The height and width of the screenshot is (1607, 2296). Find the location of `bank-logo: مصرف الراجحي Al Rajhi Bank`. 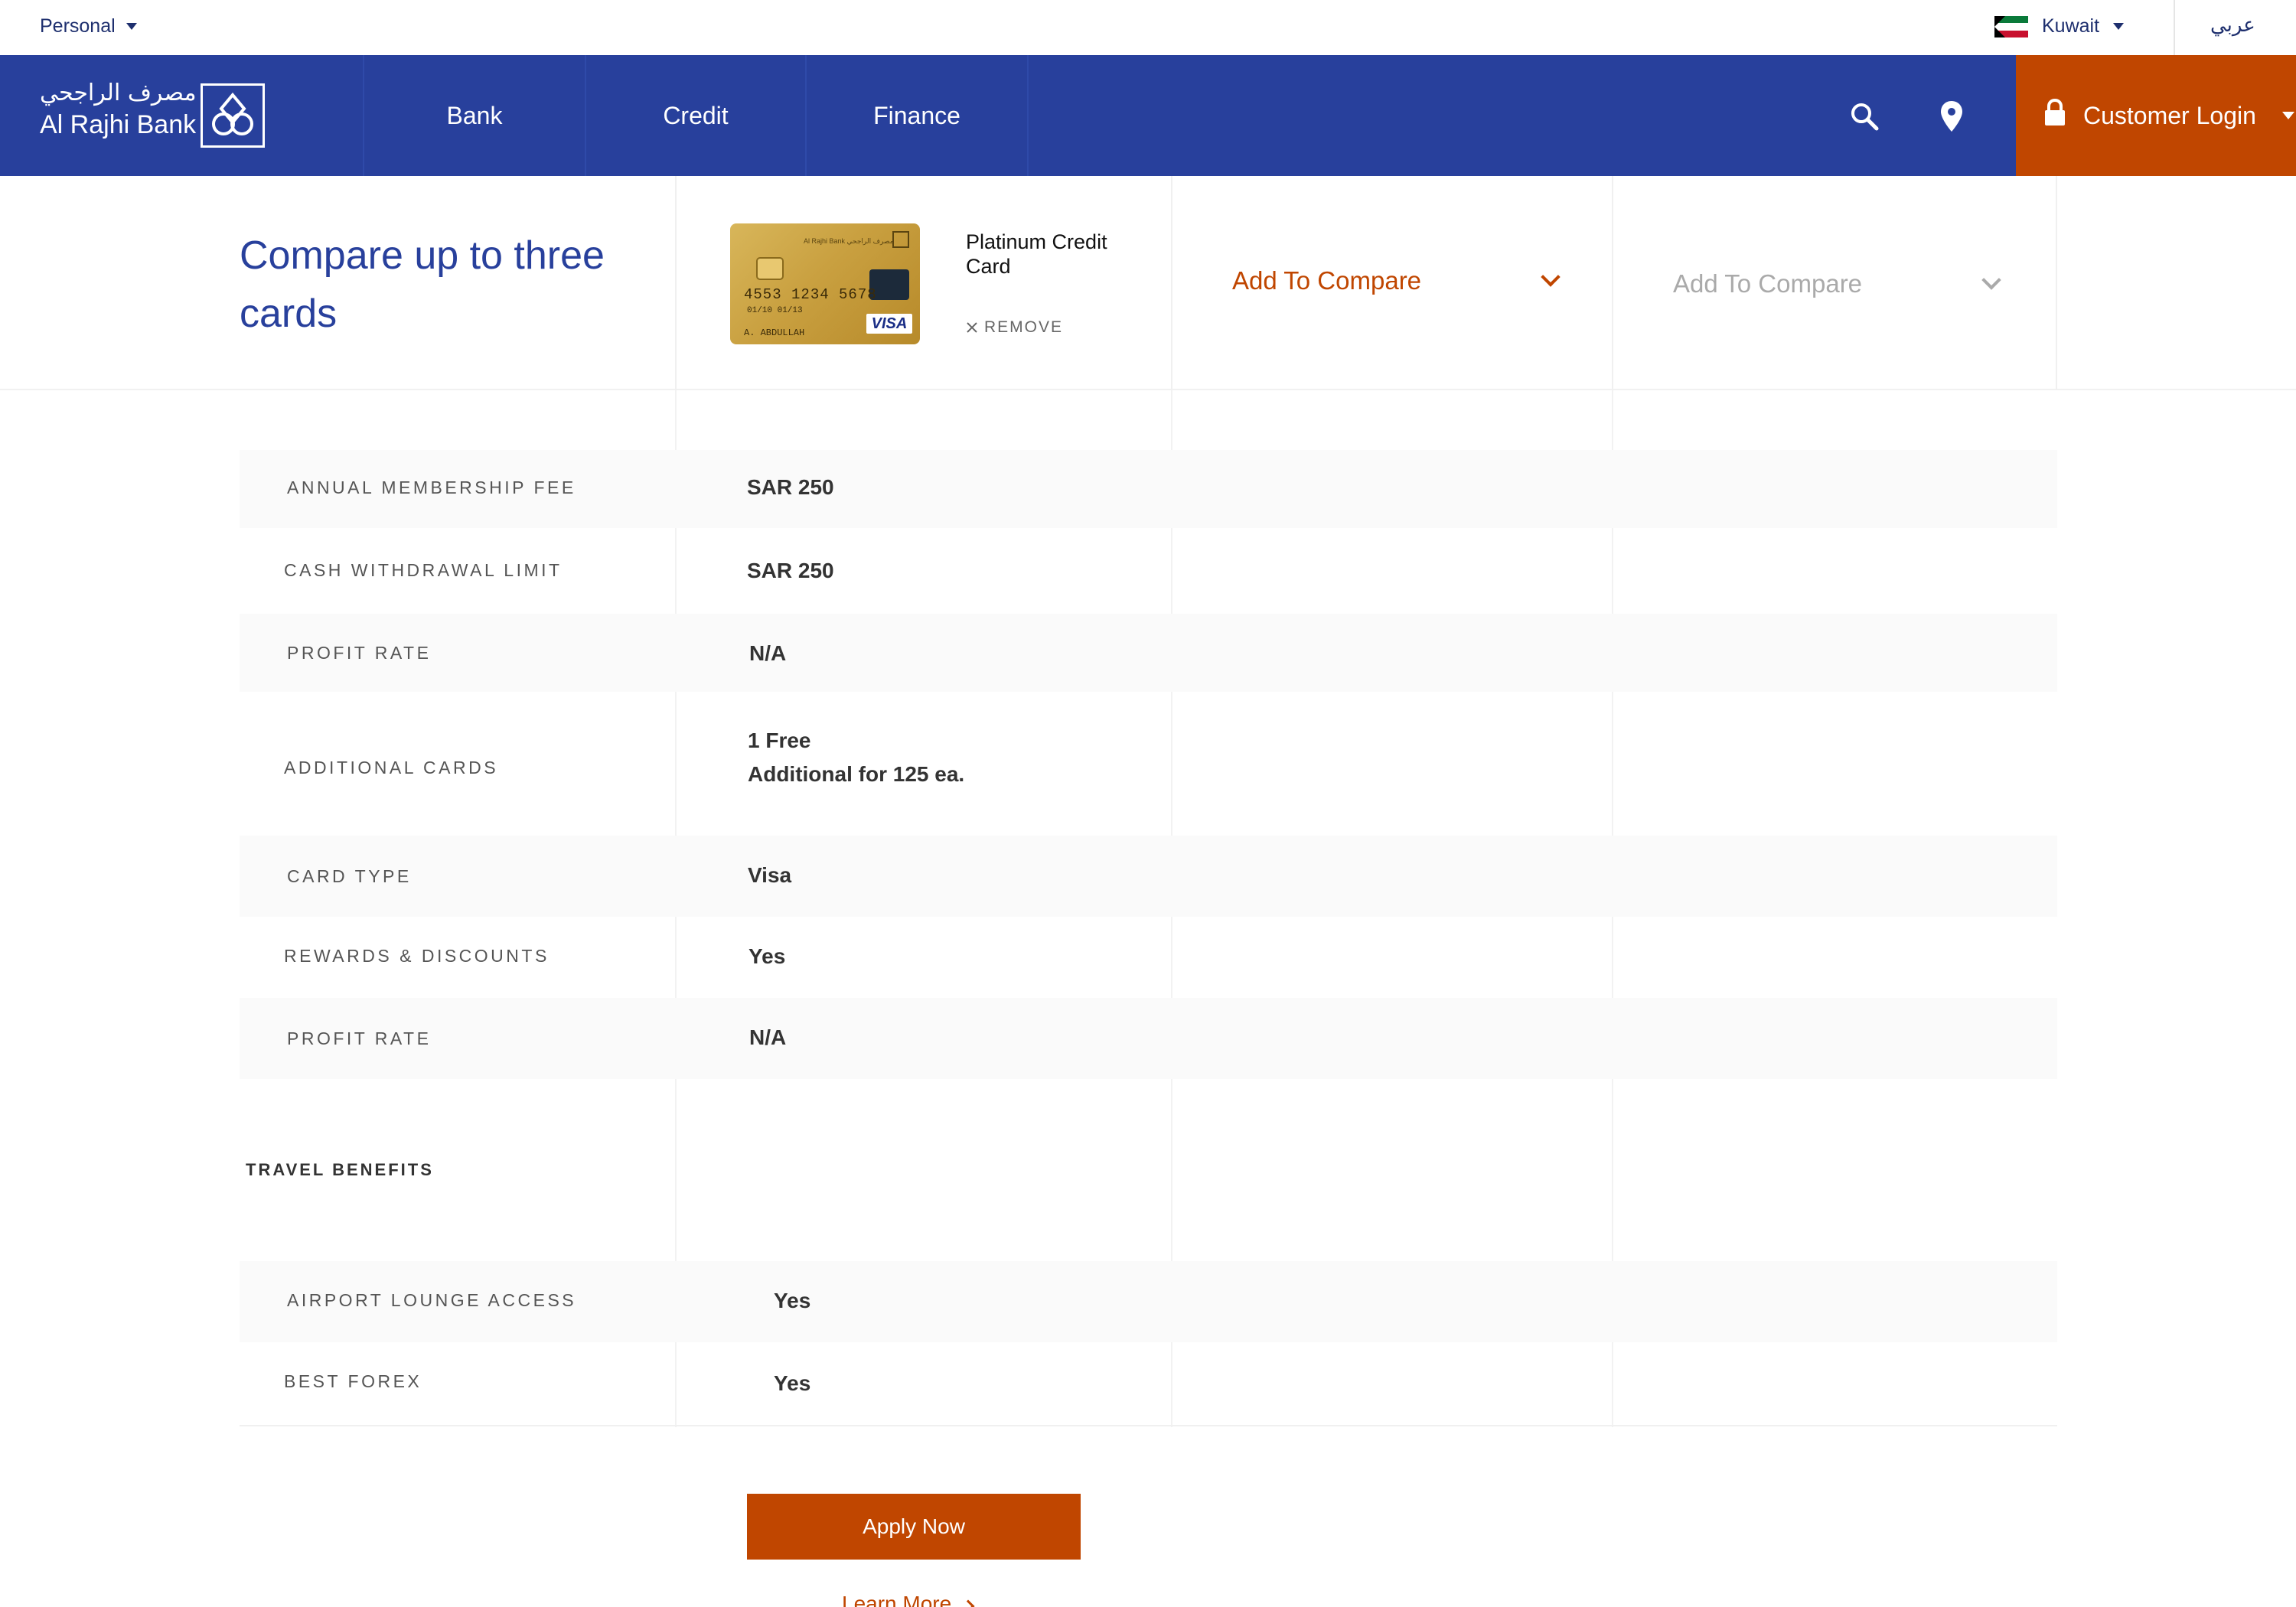

bank-logo: مصرف الراجحي Al Rajhi Bank is located at coordinates (152, 114).